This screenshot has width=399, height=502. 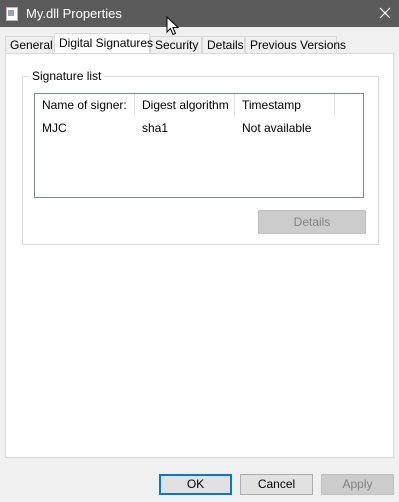 What do you see at coordinates (276, 484) in the screenshot?
I see `cancel-button: Cancel` at bounding box center [276, 484].